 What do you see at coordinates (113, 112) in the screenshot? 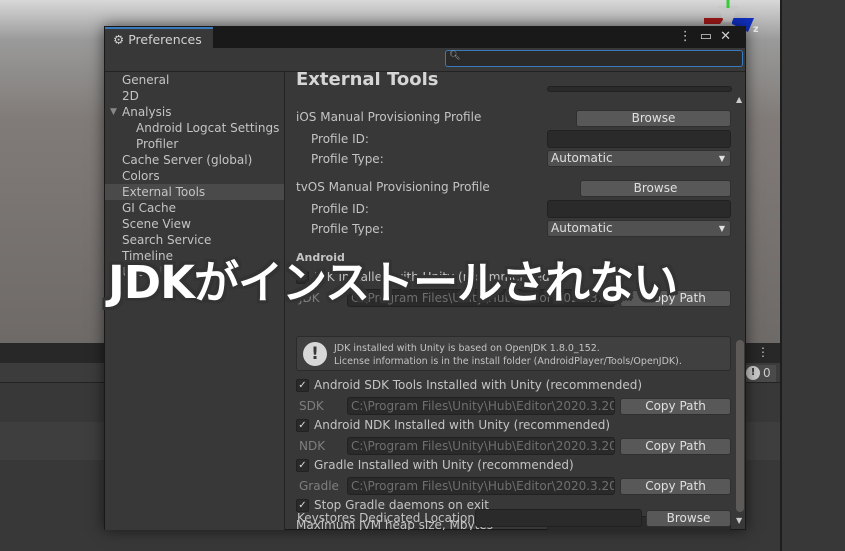
I see `expand-triangle-icon: ▼` at bounding box center [113, 112].